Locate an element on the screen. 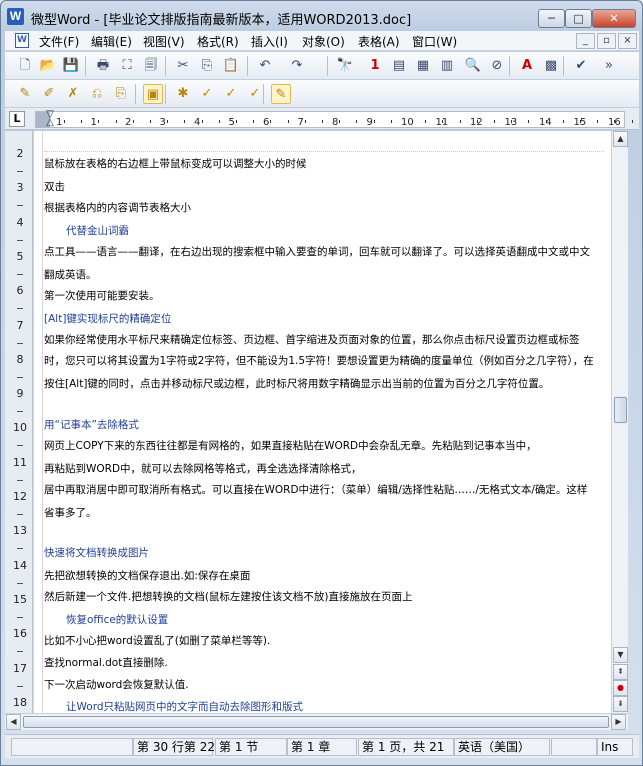  save-icon: 💾 is located at coordinates (71, 66).